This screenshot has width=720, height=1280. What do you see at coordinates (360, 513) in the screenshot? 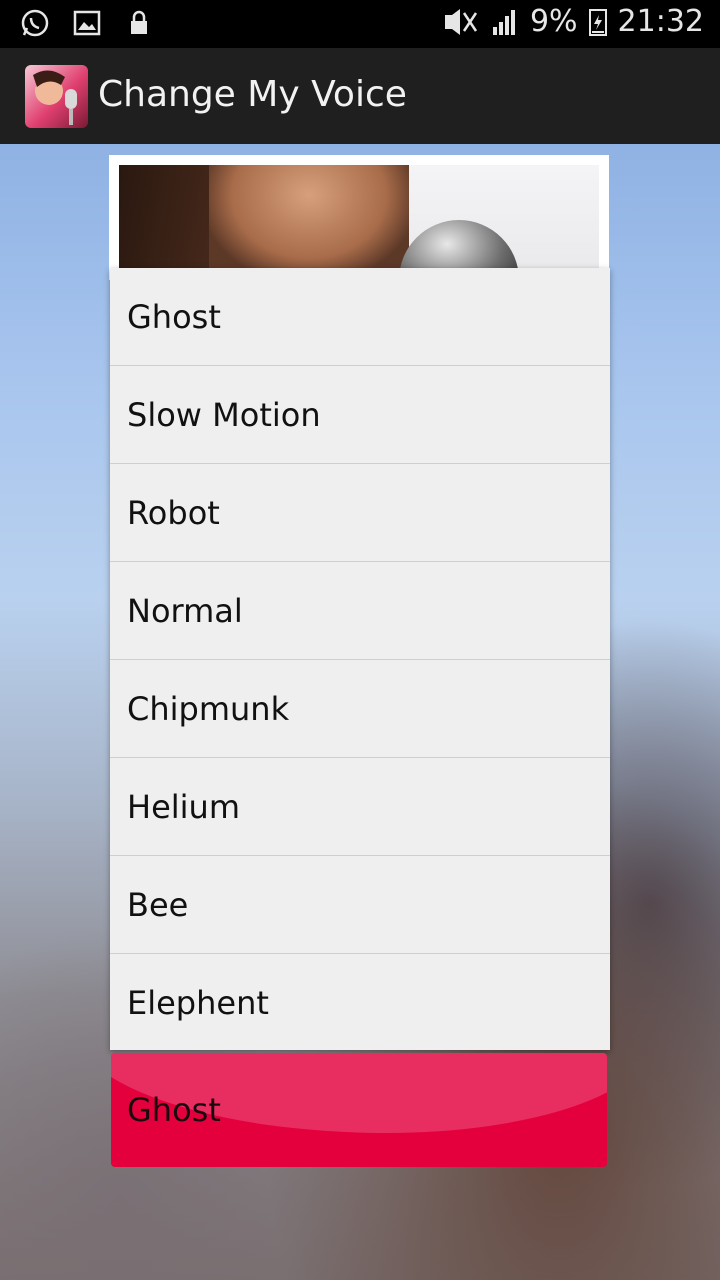
I see `dropdown-item-robot: Robot` at bounding box center [360, 513].